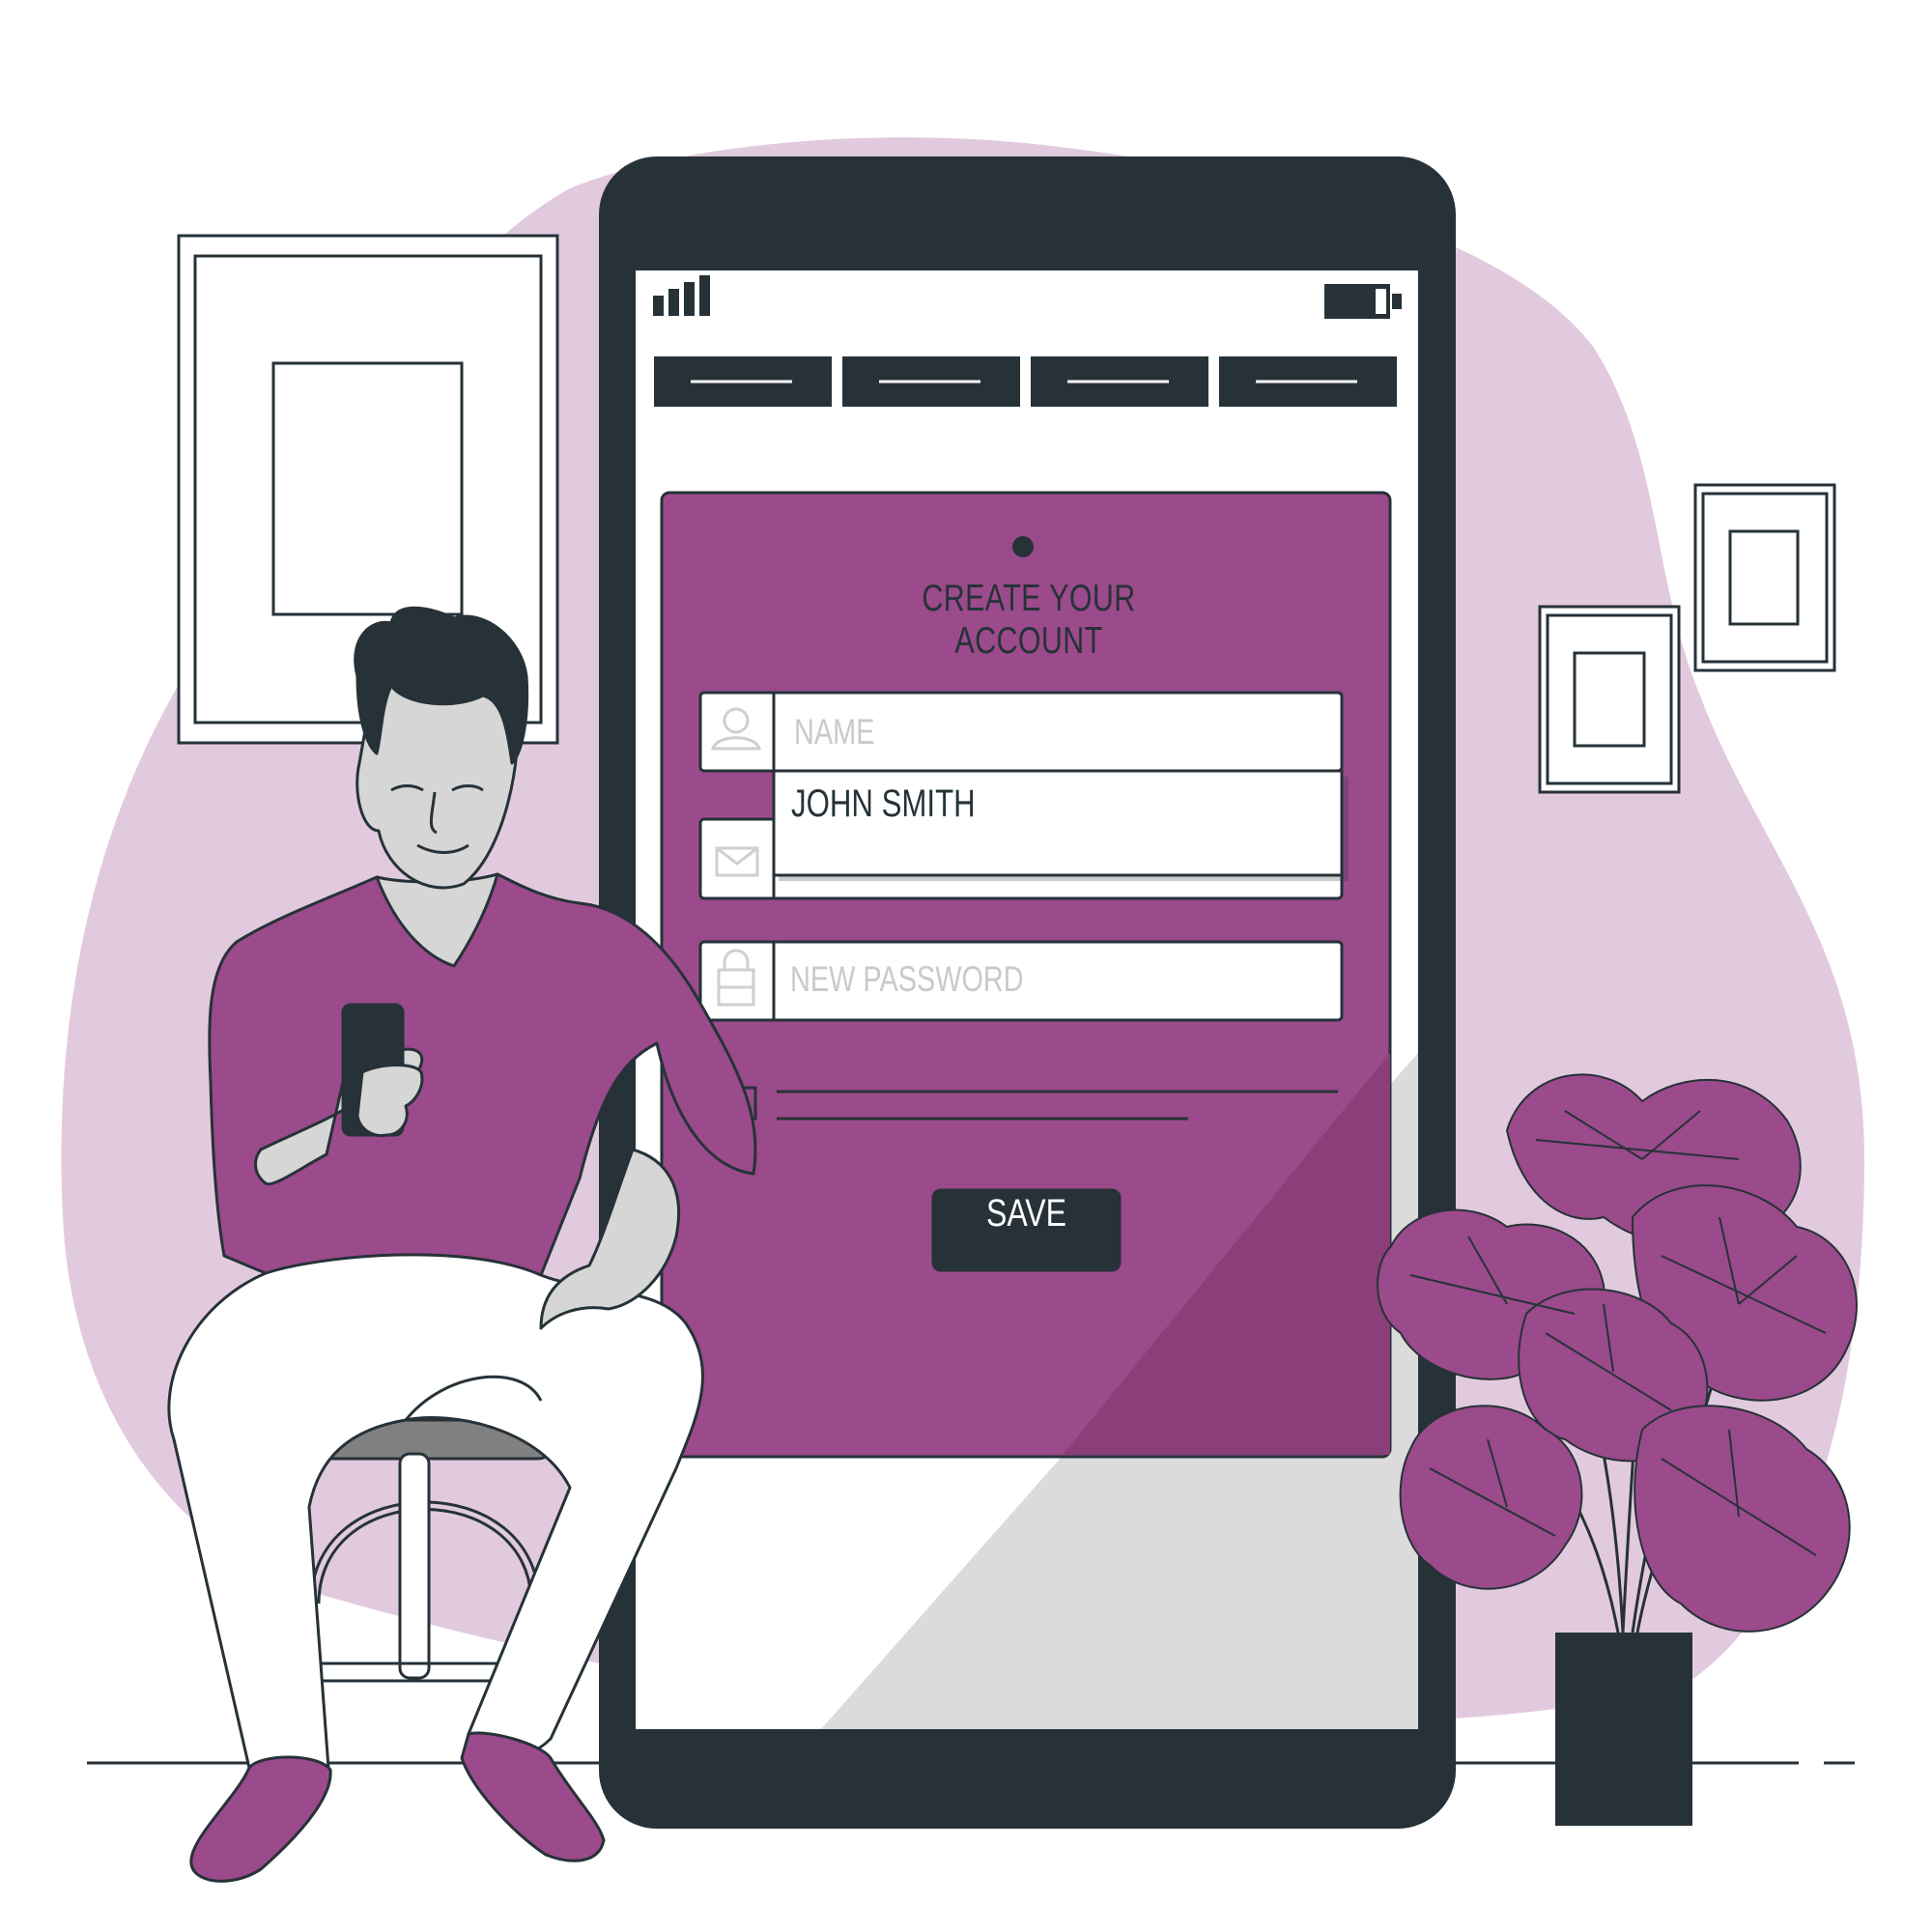  Describe the element at coordinates (883, 804) in the screenshot. I see `autocomplete-option: JOHN SMITH` at that location.